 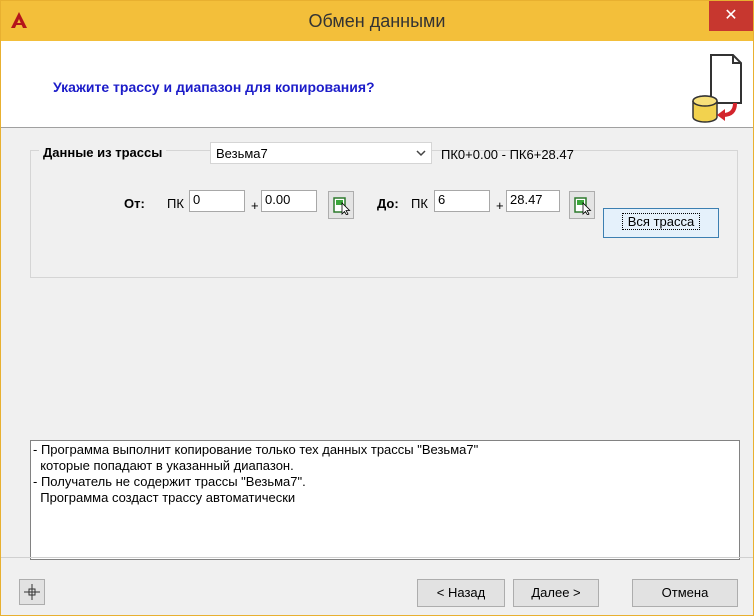 I want to click on pick-to-button, so click(x=582, y=205).